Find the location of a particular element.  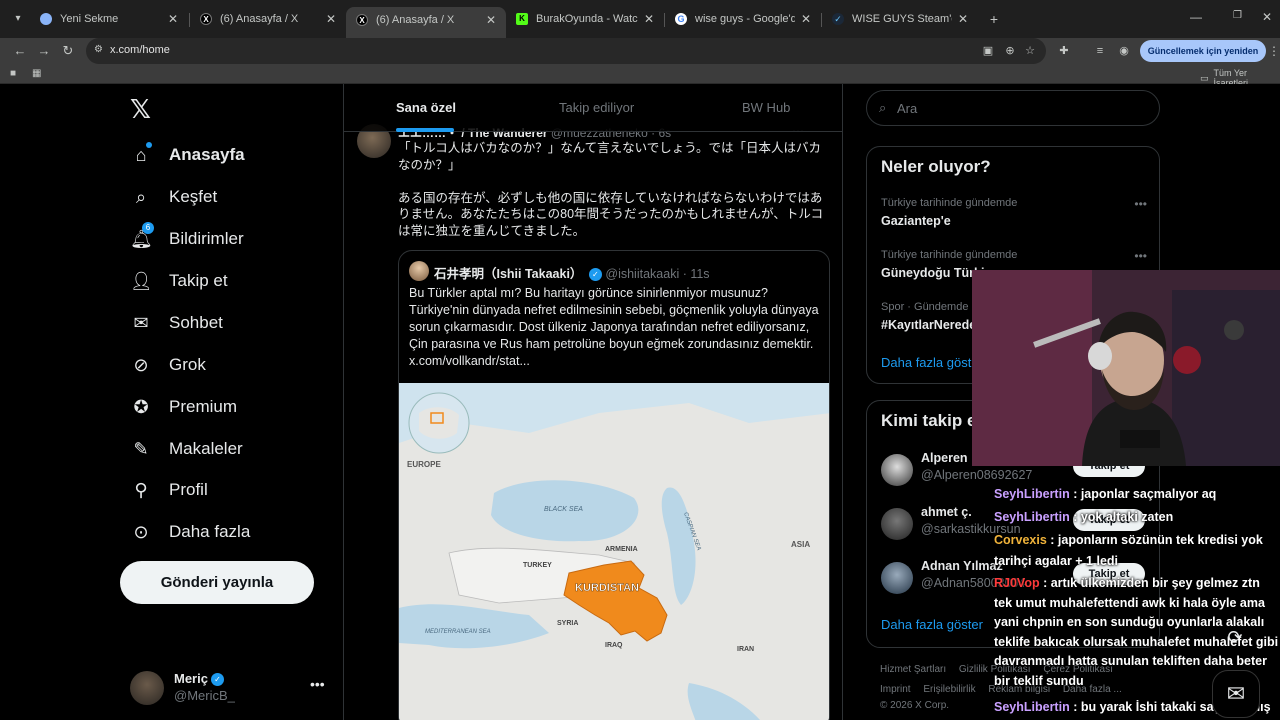

search-icon: ⌕ is located at coordinates (141, 197).